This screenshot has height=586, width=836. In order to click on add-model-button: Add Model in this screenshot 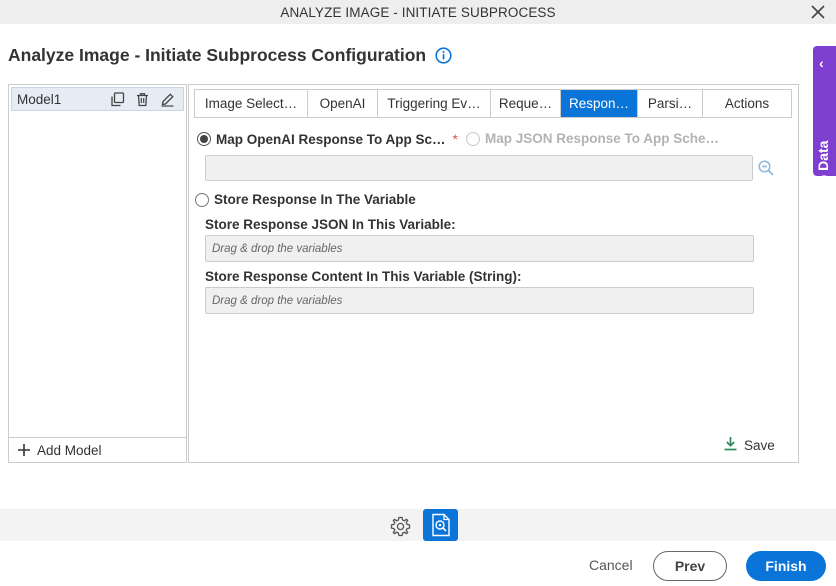, I will do `click(97, 449)`.